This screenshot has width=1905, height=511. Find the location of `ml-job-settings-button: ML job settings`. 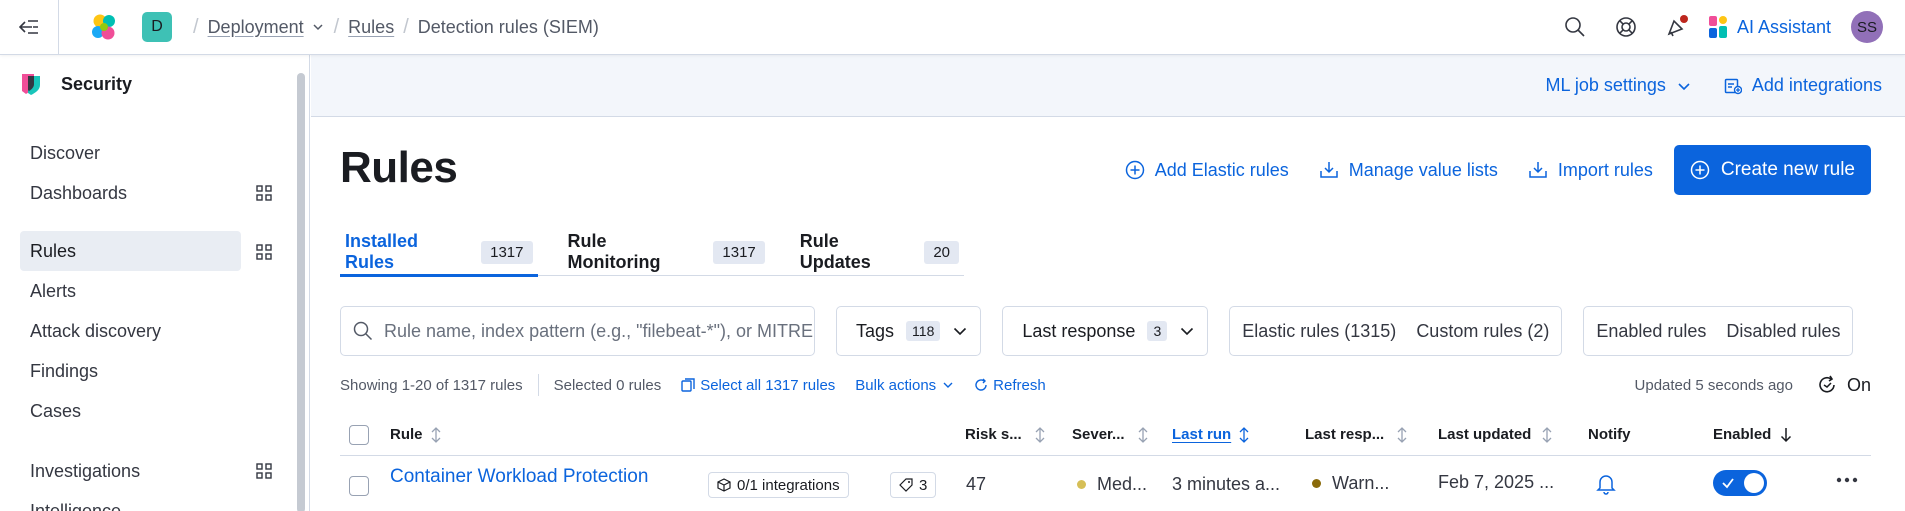

ml-job-settings-button: ML job settings is located at coordinates (1619, 85).